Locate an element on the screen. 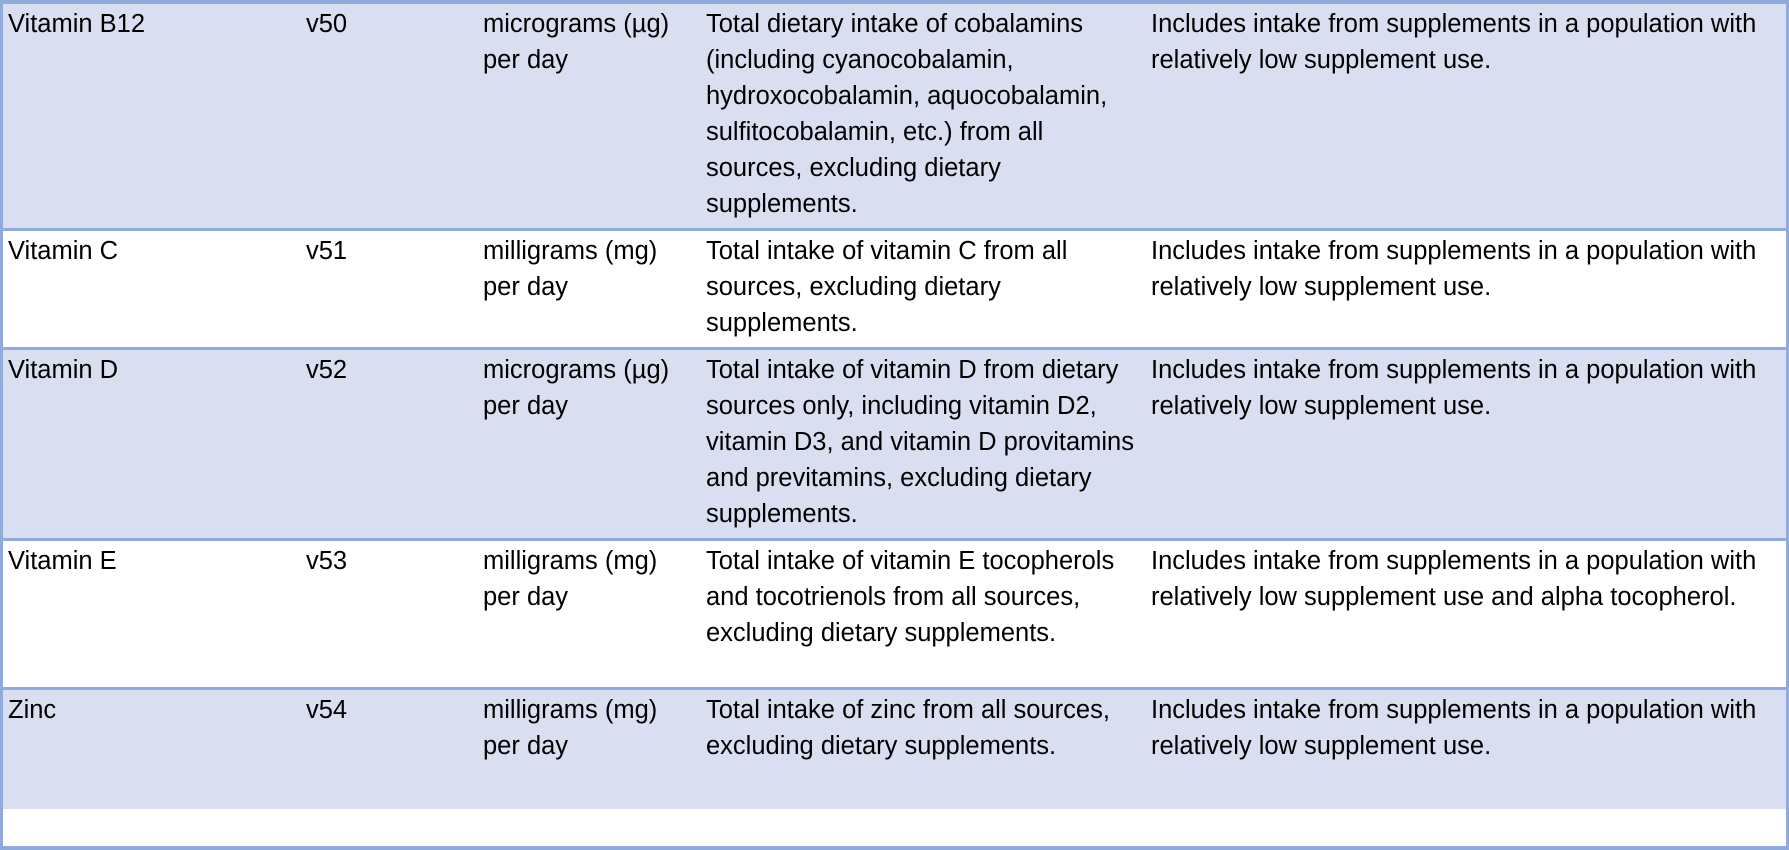 The height and width of the screenshot is (850, 1789). cell-variable-name: Vitamin E is located at coordinates (152, 613).